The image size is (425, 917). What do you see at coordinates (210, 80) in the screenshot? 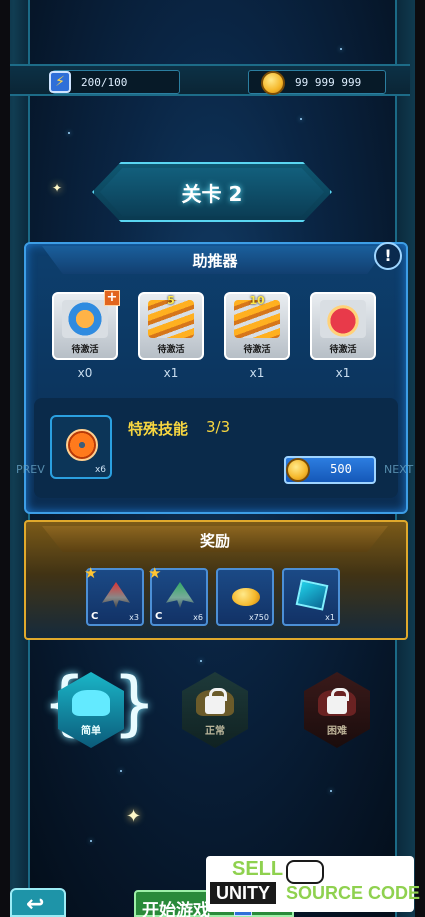
I see `resource-bar: ⚡ 200/100 99 999 999` at bounding box center [210, 80].